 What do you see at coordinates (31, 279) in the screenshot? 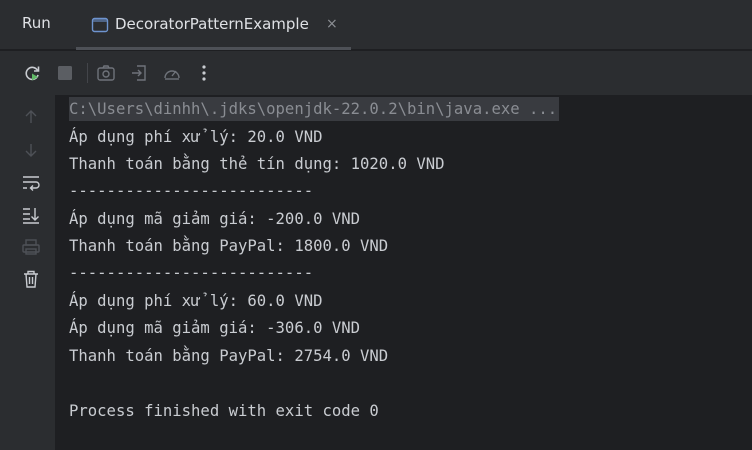
I see `trash-icon` at bounding box center [31, 279].